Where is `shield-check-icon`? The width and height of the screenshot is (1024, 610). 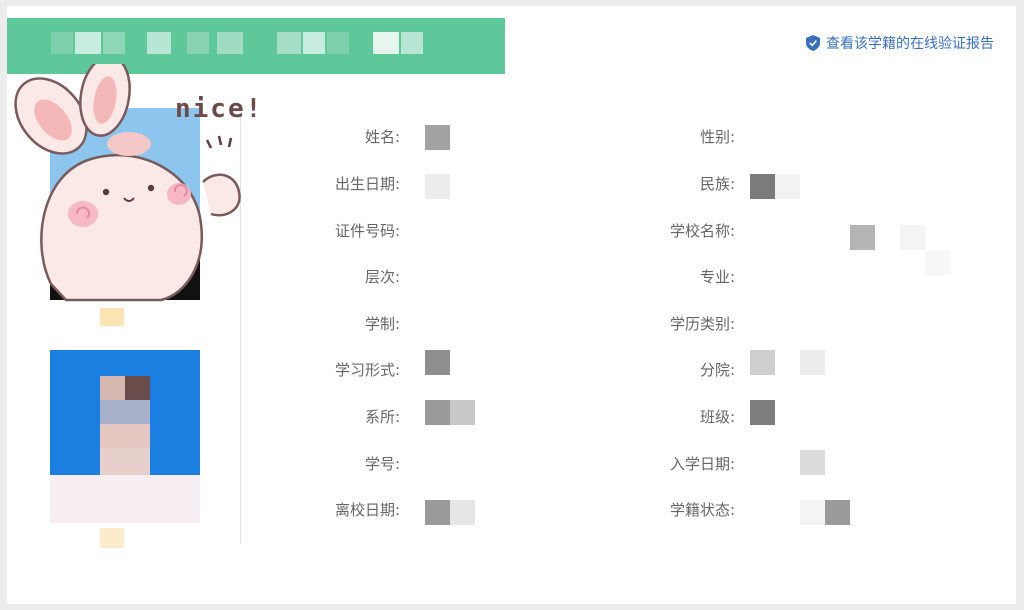
shield-check-icon is located at coordinates (813, 43).